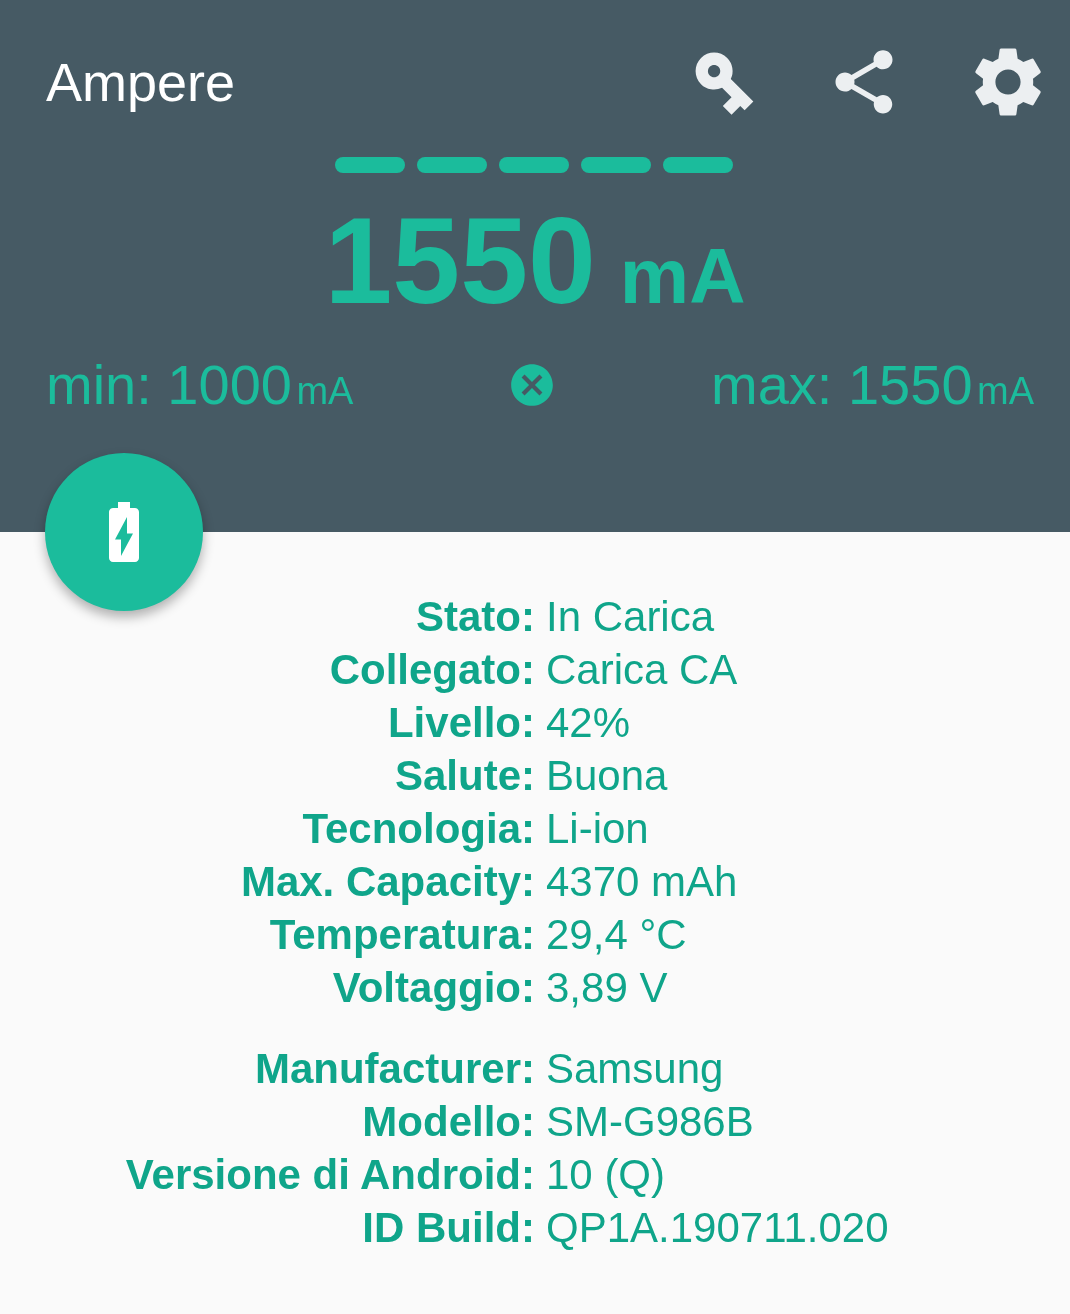 The width and height of the screenshot is (1070, 1314). I want to click on info-label: Voltaggio:, so click(433, 988).